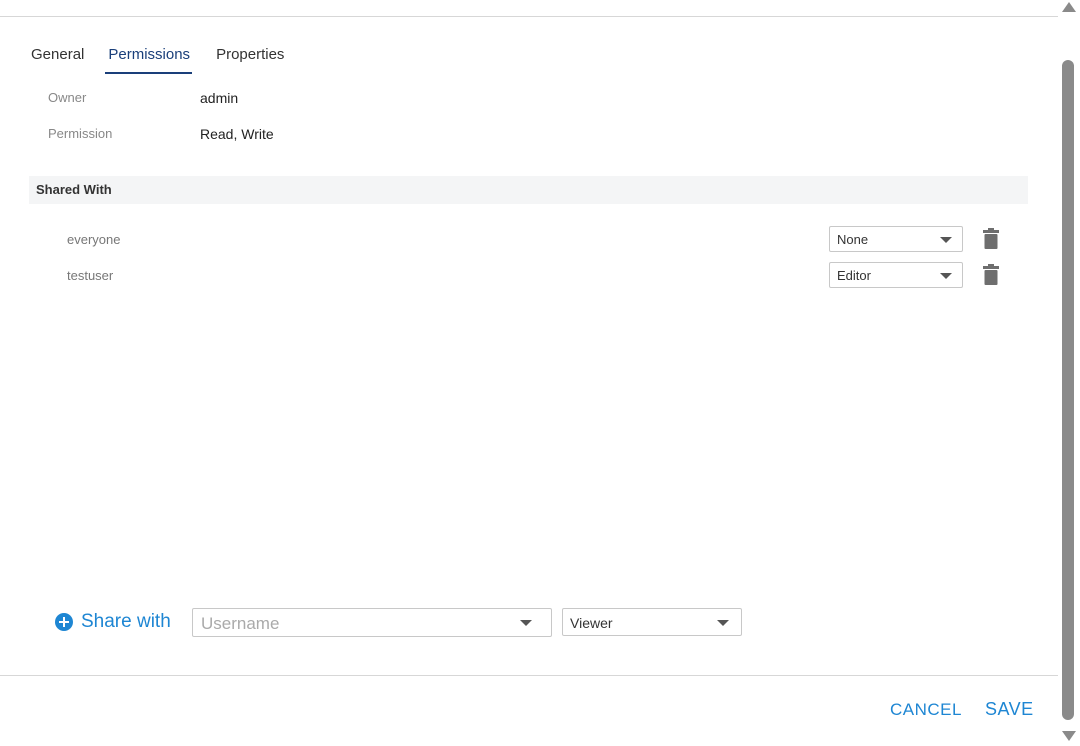 The width and height of the screenshot is (1080, 746). I want to click on share-entry-role-select: None, so click(896, 239).